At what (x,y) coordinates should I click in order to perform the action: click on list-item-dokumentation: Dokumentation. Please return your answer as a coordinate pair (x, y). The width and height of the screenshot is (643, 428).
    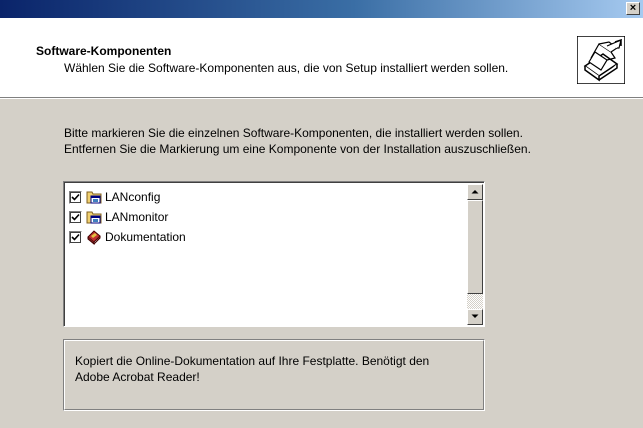
    Looking at the image, I should click on (127, 237).